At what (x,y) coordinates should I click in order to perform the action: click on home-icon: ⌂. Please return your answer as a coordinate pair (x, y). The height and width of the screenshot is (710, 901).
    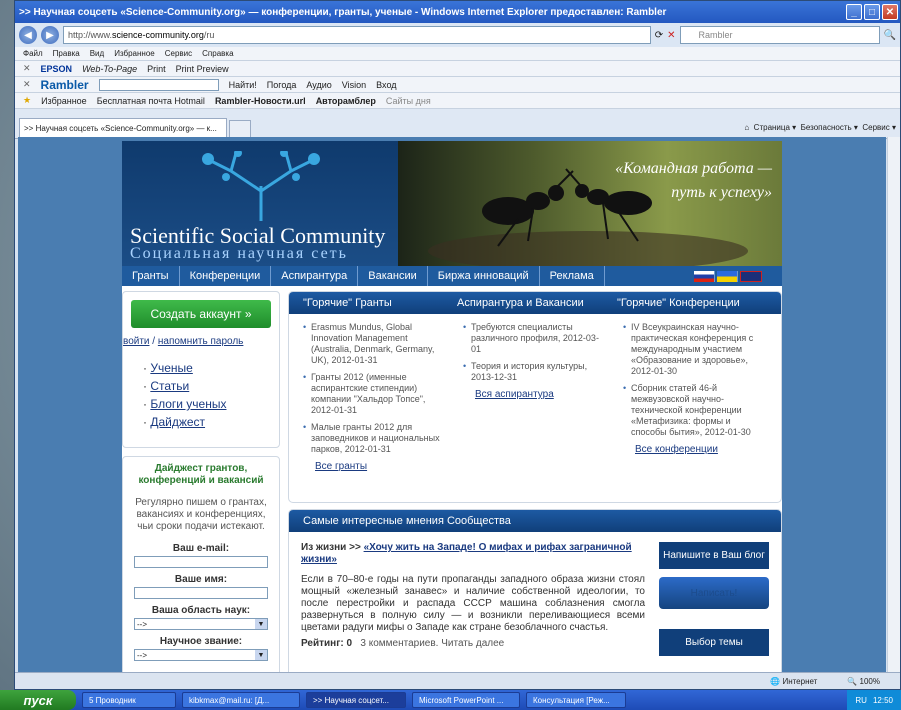
    Looking at the image, I should click on (746, 127).